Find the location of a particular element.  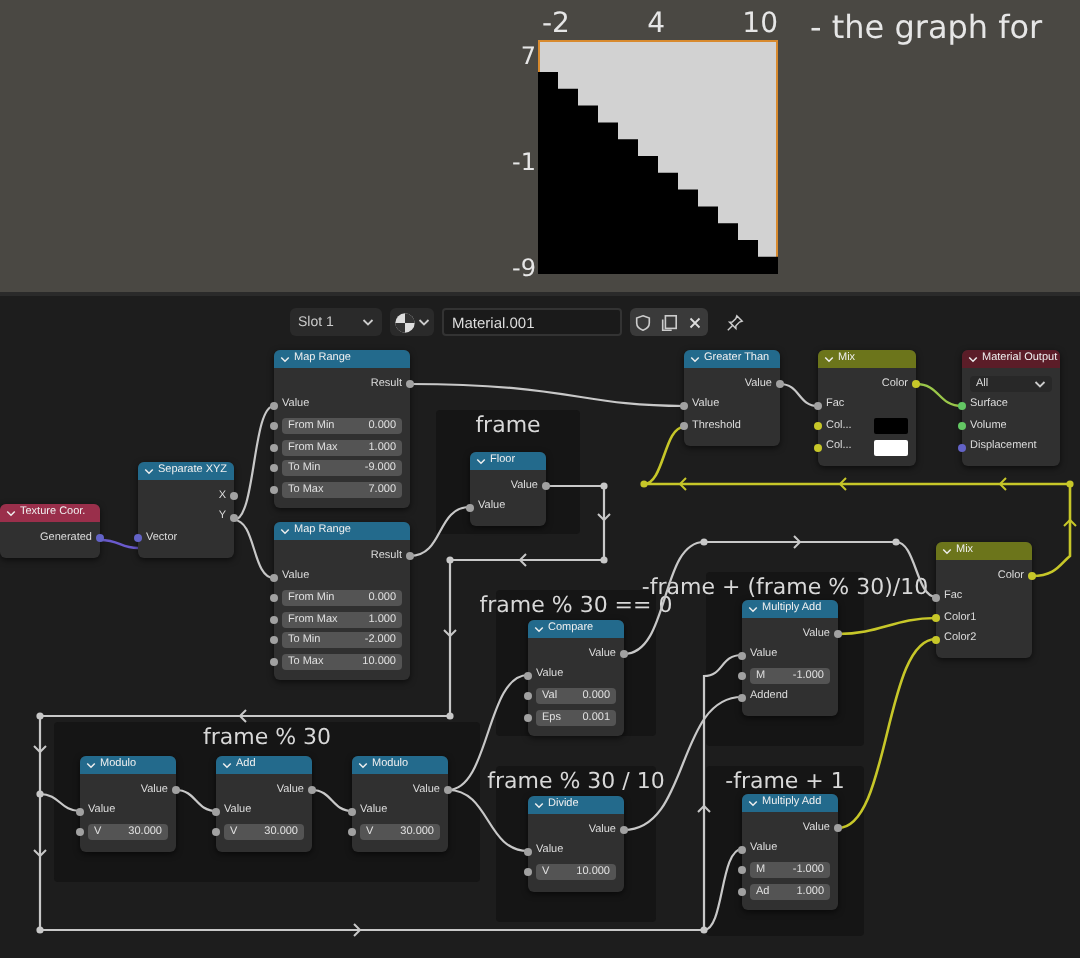

frame-label: -frame + 1 is located at coordinates (785, 782).